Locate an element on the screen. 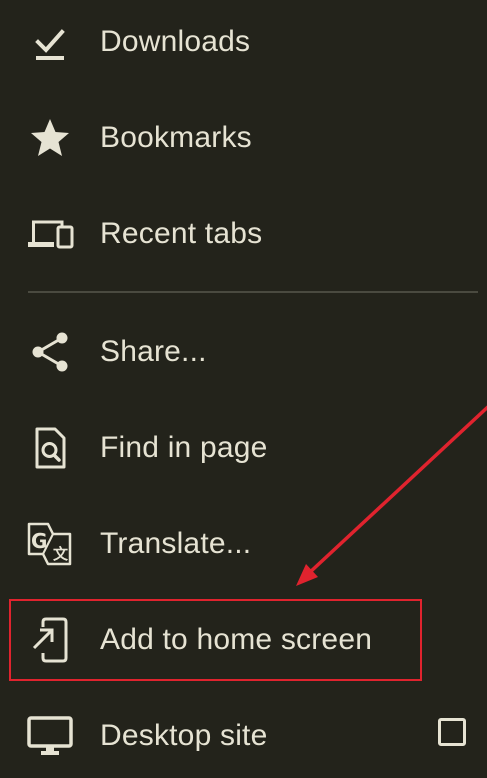  translate-icon: G 文 is located at coordinates (50, 544).